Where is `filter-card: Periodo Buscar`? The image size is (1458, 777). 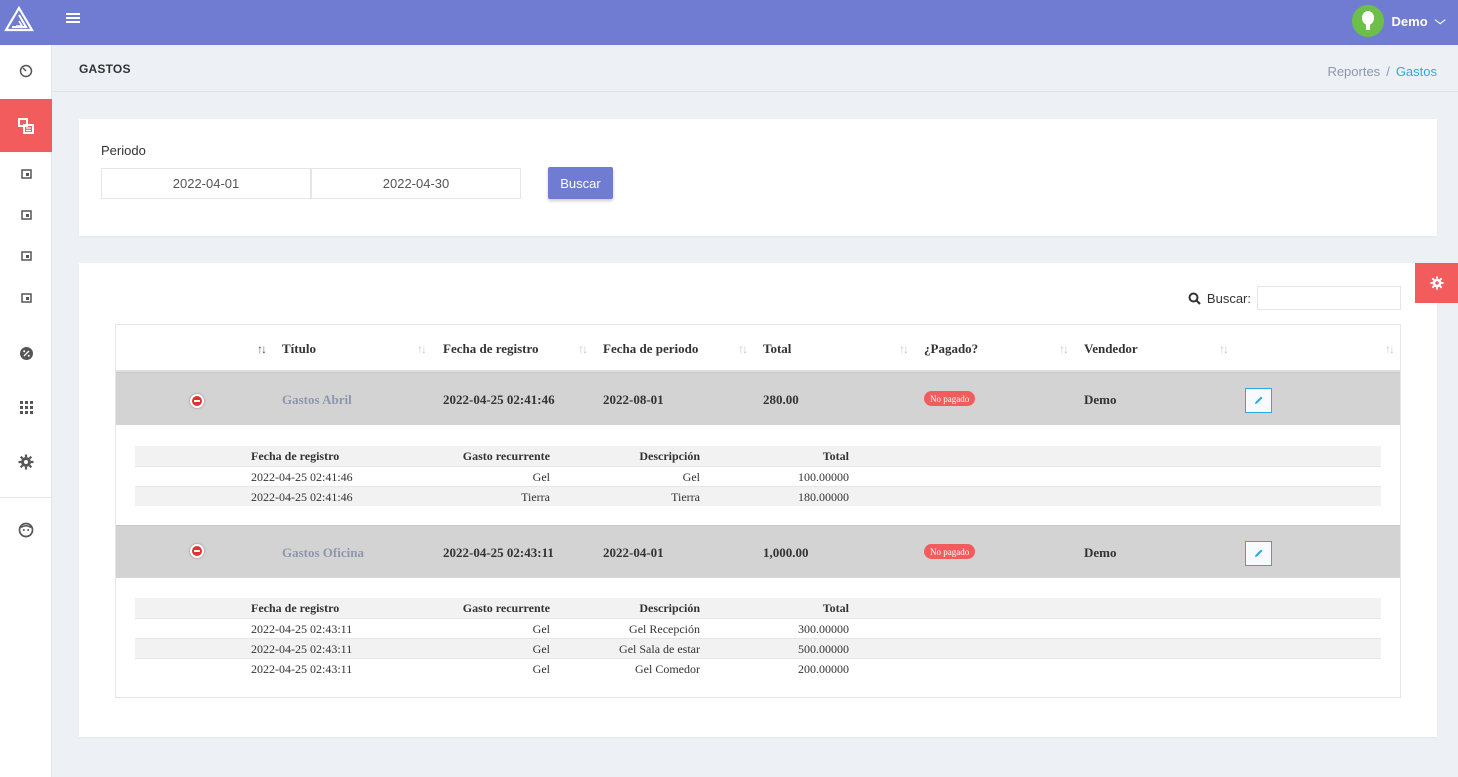 filter-card: Periodo Buscar is located at coordinates (758, 177).